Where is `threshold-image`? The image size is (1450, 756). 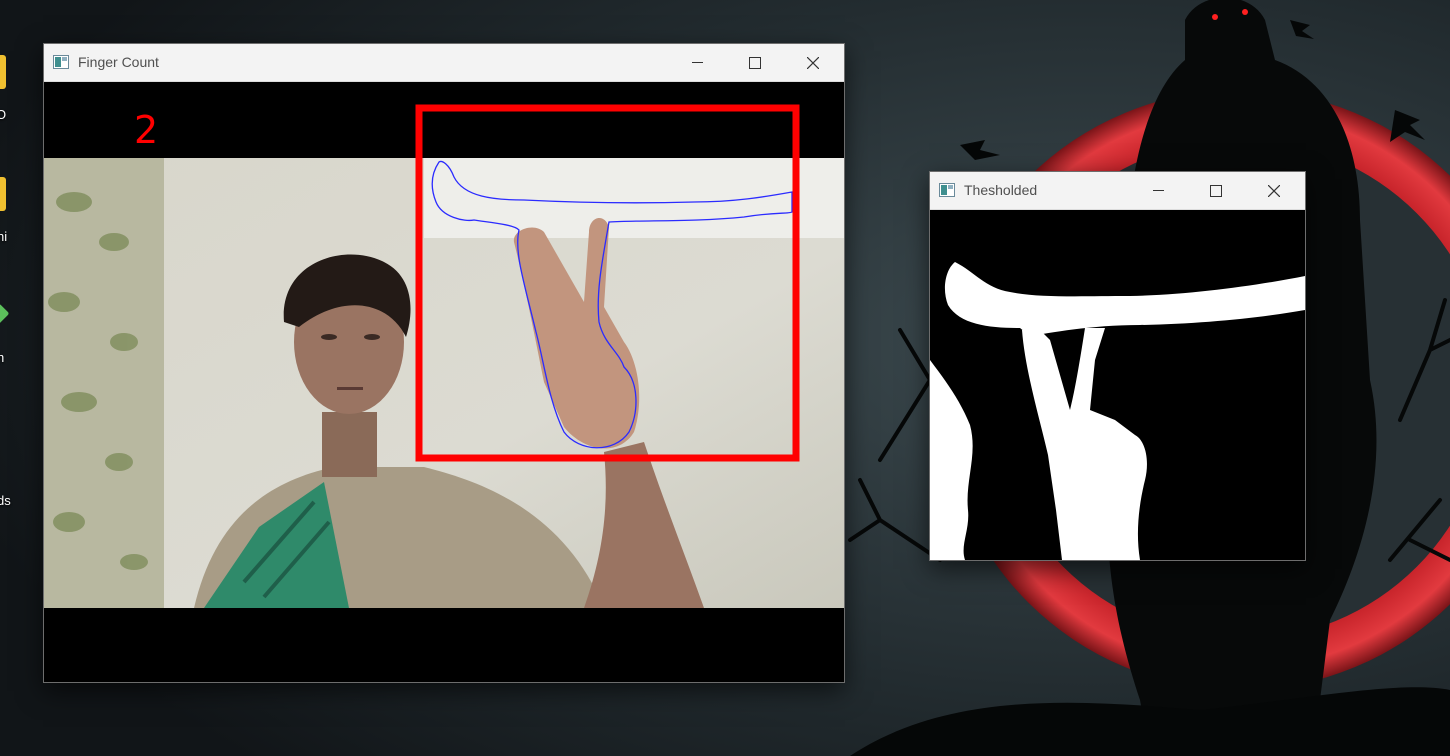
threshold-image is located at coordinates (1117, 385).